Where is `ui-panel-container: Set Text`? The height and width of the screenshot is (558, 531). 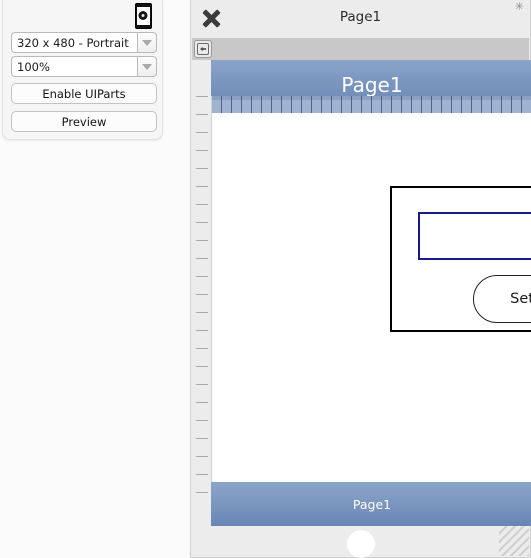 ui-panel-container: Set Text is located at coordinates (460, 259).